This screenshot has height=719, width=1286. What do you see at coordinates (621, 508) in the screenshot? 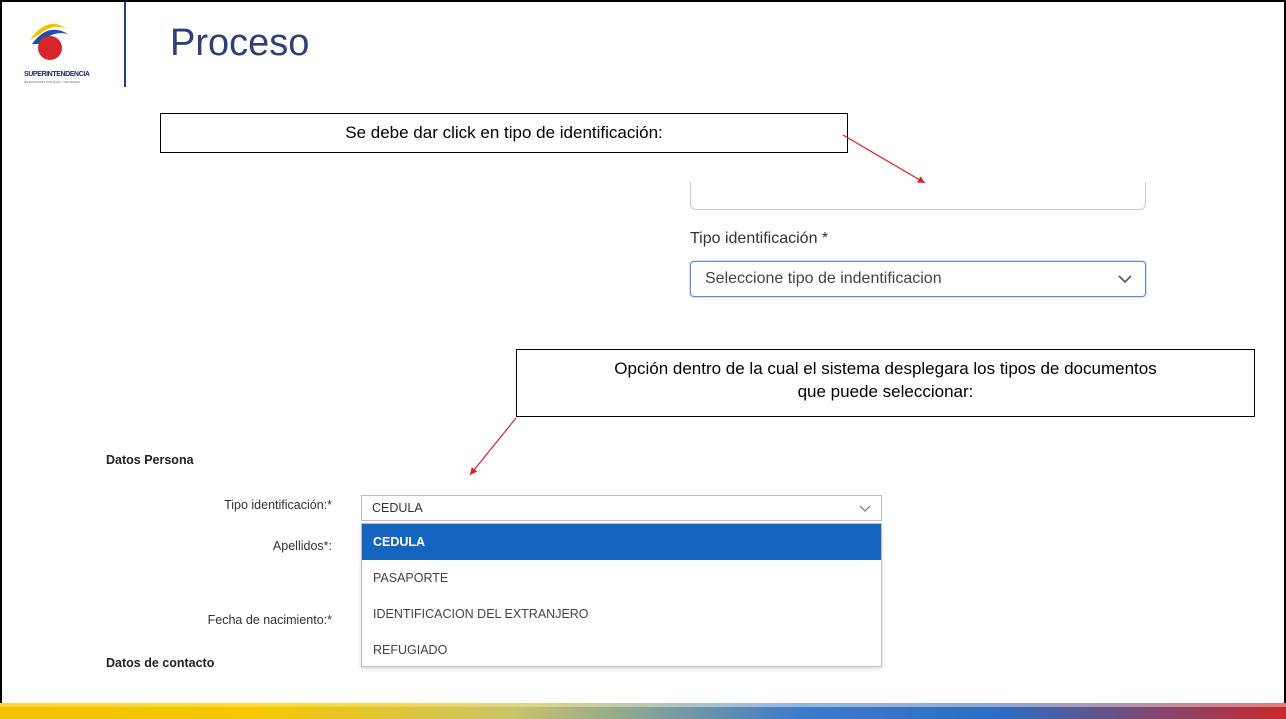
I see `tipo-identificacion-dropdown: CEDULA` at bounding box center [621, 508].